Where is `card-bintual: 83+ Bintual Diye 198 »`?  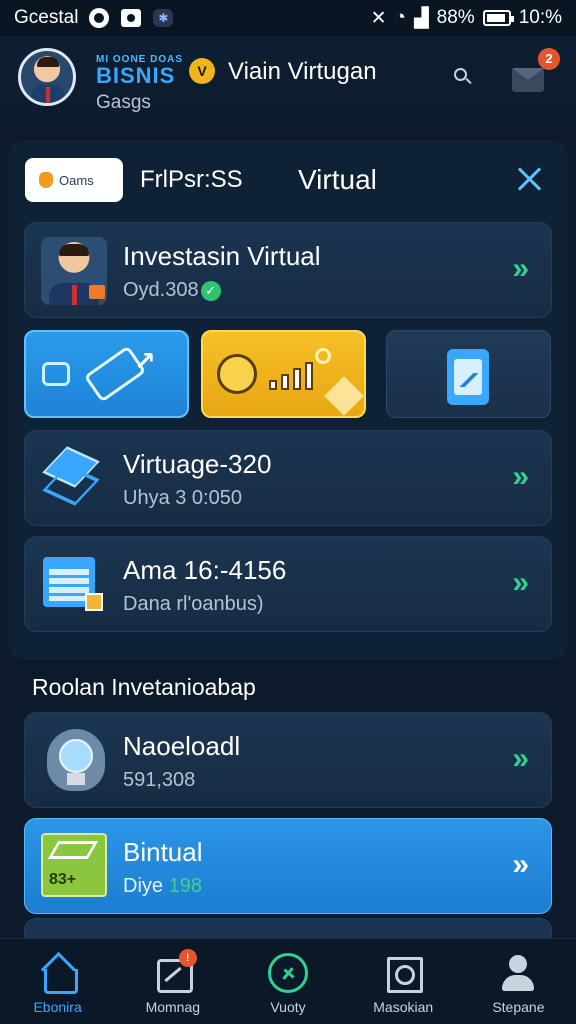
card-bintual: 83+ Bintual Diye 198 » is located at coordinates (288, 866).